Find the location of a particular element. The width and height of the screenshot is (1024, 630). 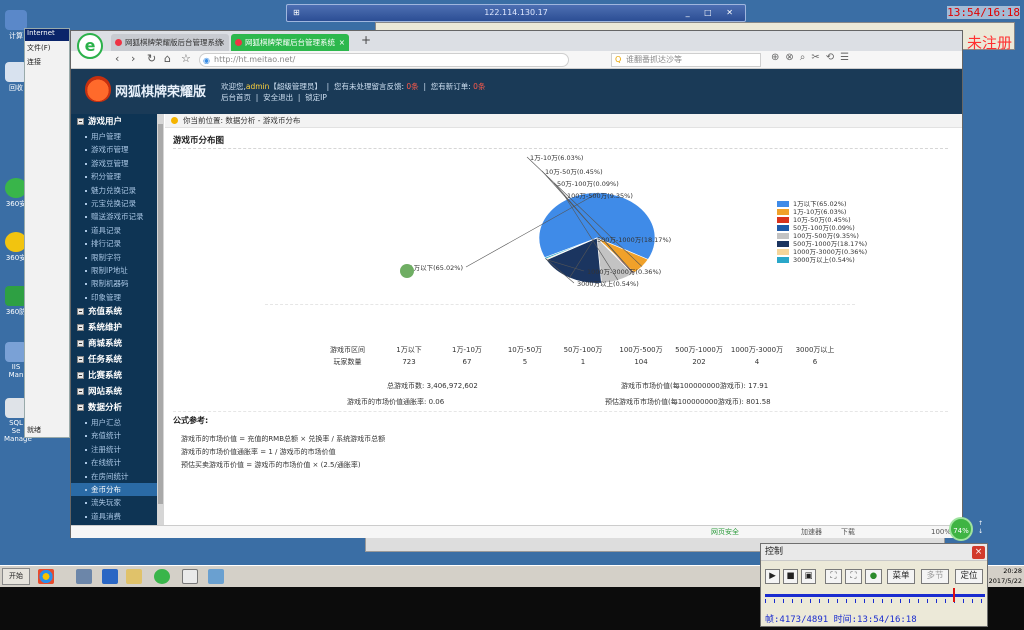

sidebar-group-recharge: 充值系统 is located at coordinates (114, 312).